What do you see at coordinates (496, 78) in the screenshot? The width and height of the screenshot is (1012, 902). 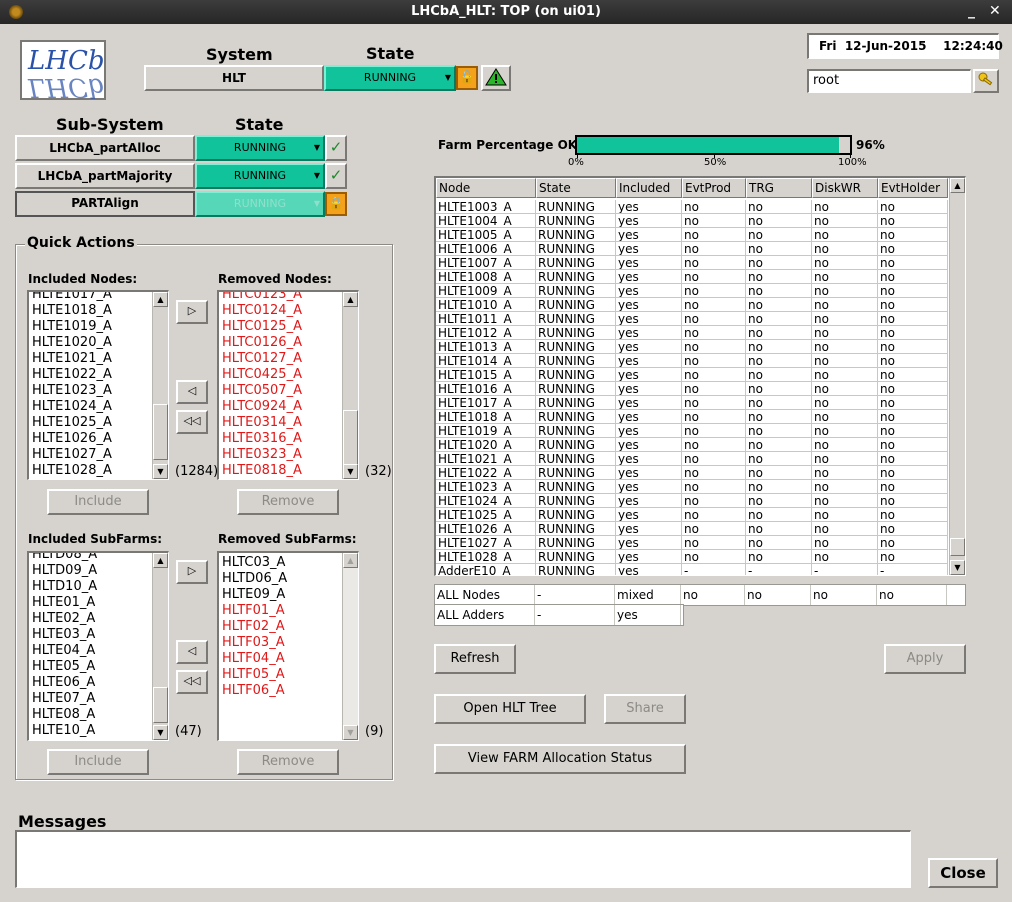 I see `warning-icon` at bounding box center [496, 78].